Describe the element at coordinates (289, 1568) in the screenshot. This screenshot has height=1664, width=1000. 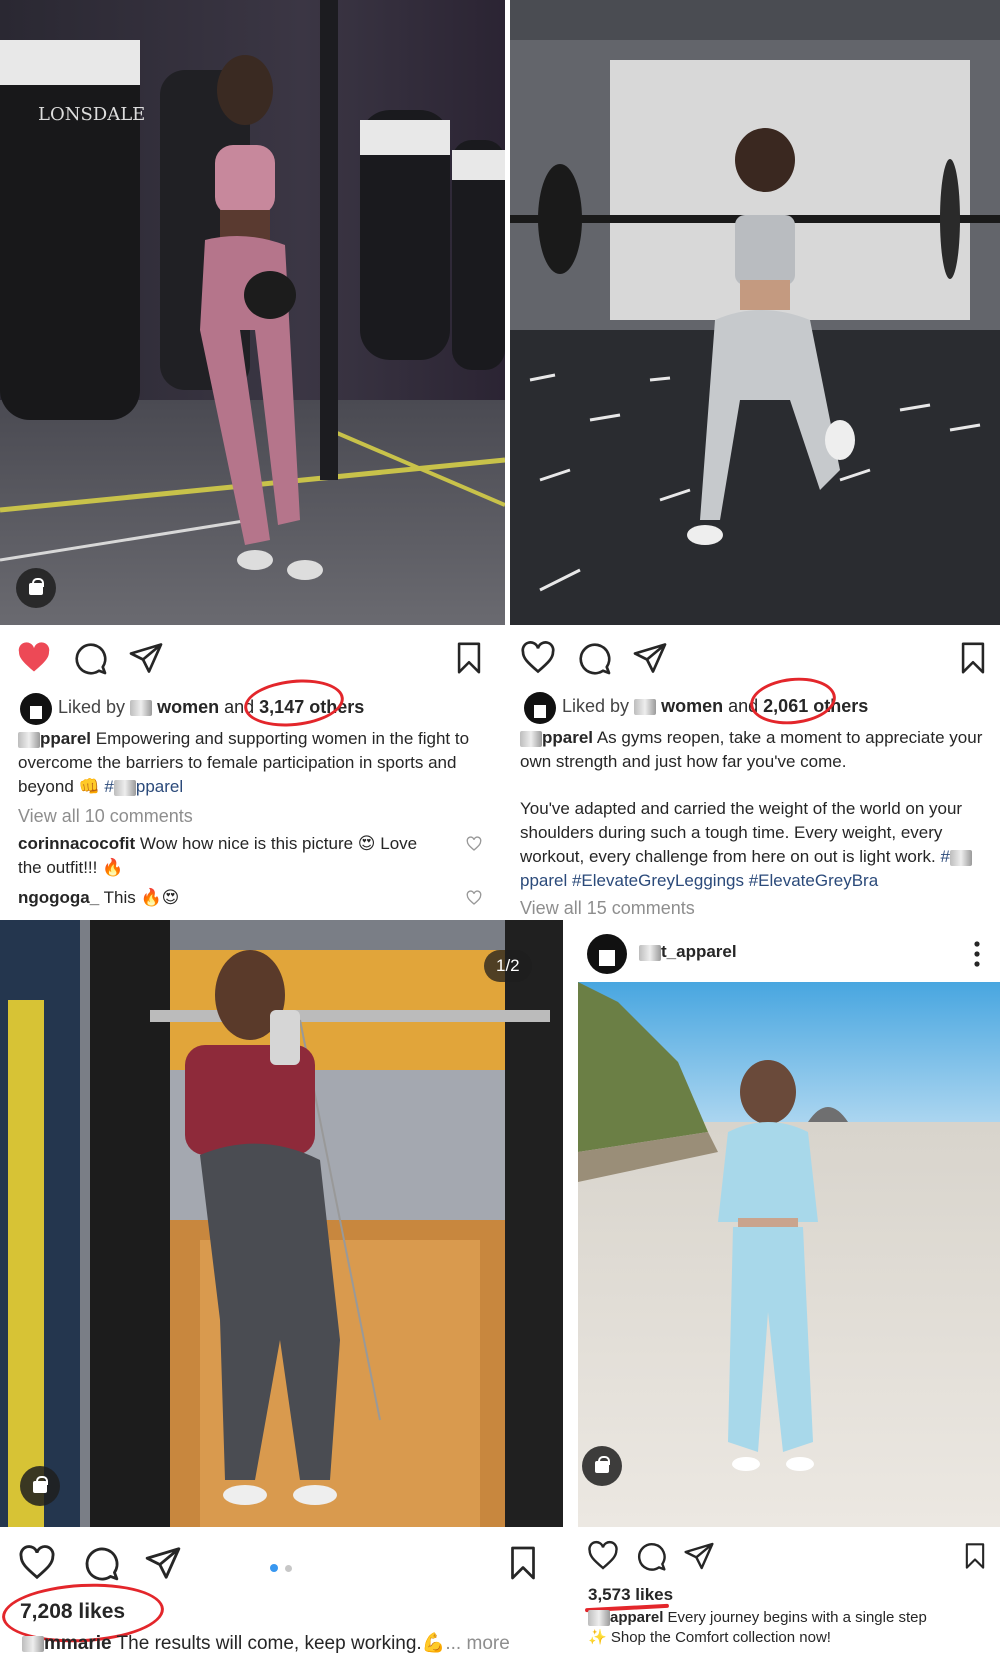
I see `carousel-dot` at that location.